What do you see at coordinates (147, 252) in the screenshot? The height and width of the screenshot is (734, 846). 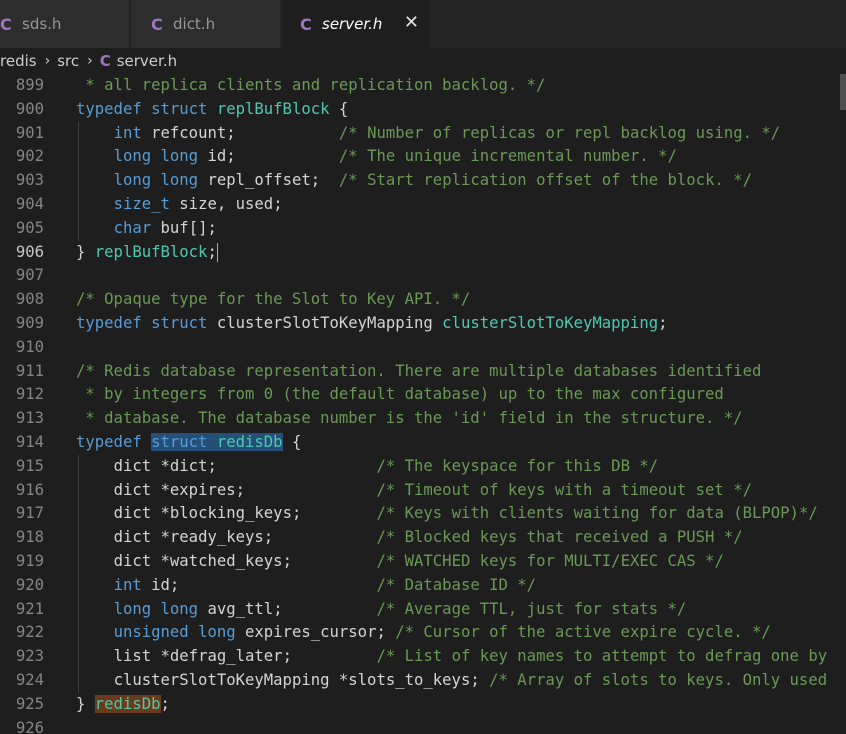 I see `code-text: } replBufBlock;` at bounding box center [147, 252].